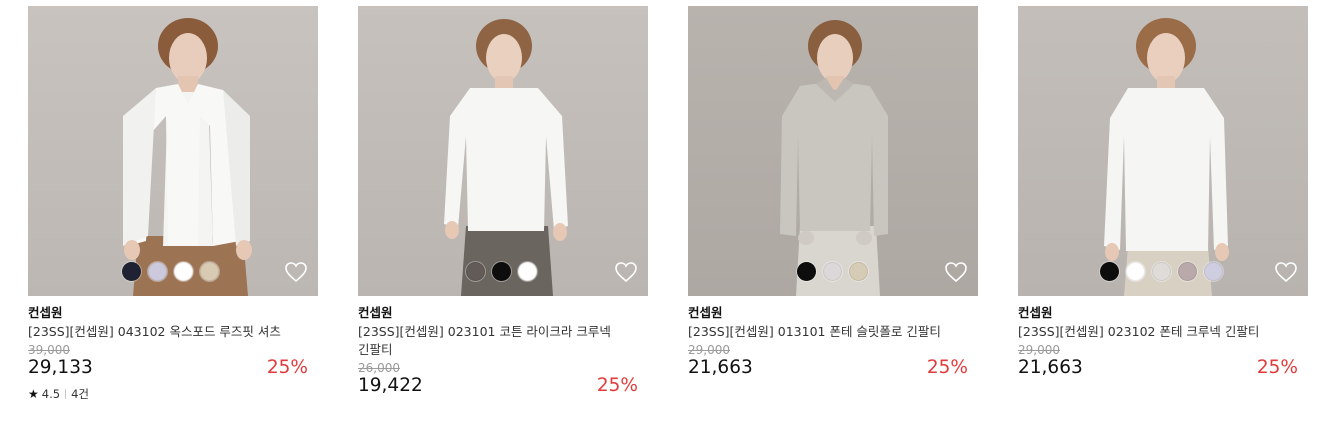 The image size is (1327, 441). I want to click on product-title: [23SS][컨셉원] 023101 코튼 라이크라 크루넥 긴팔티, so click(485, 341).